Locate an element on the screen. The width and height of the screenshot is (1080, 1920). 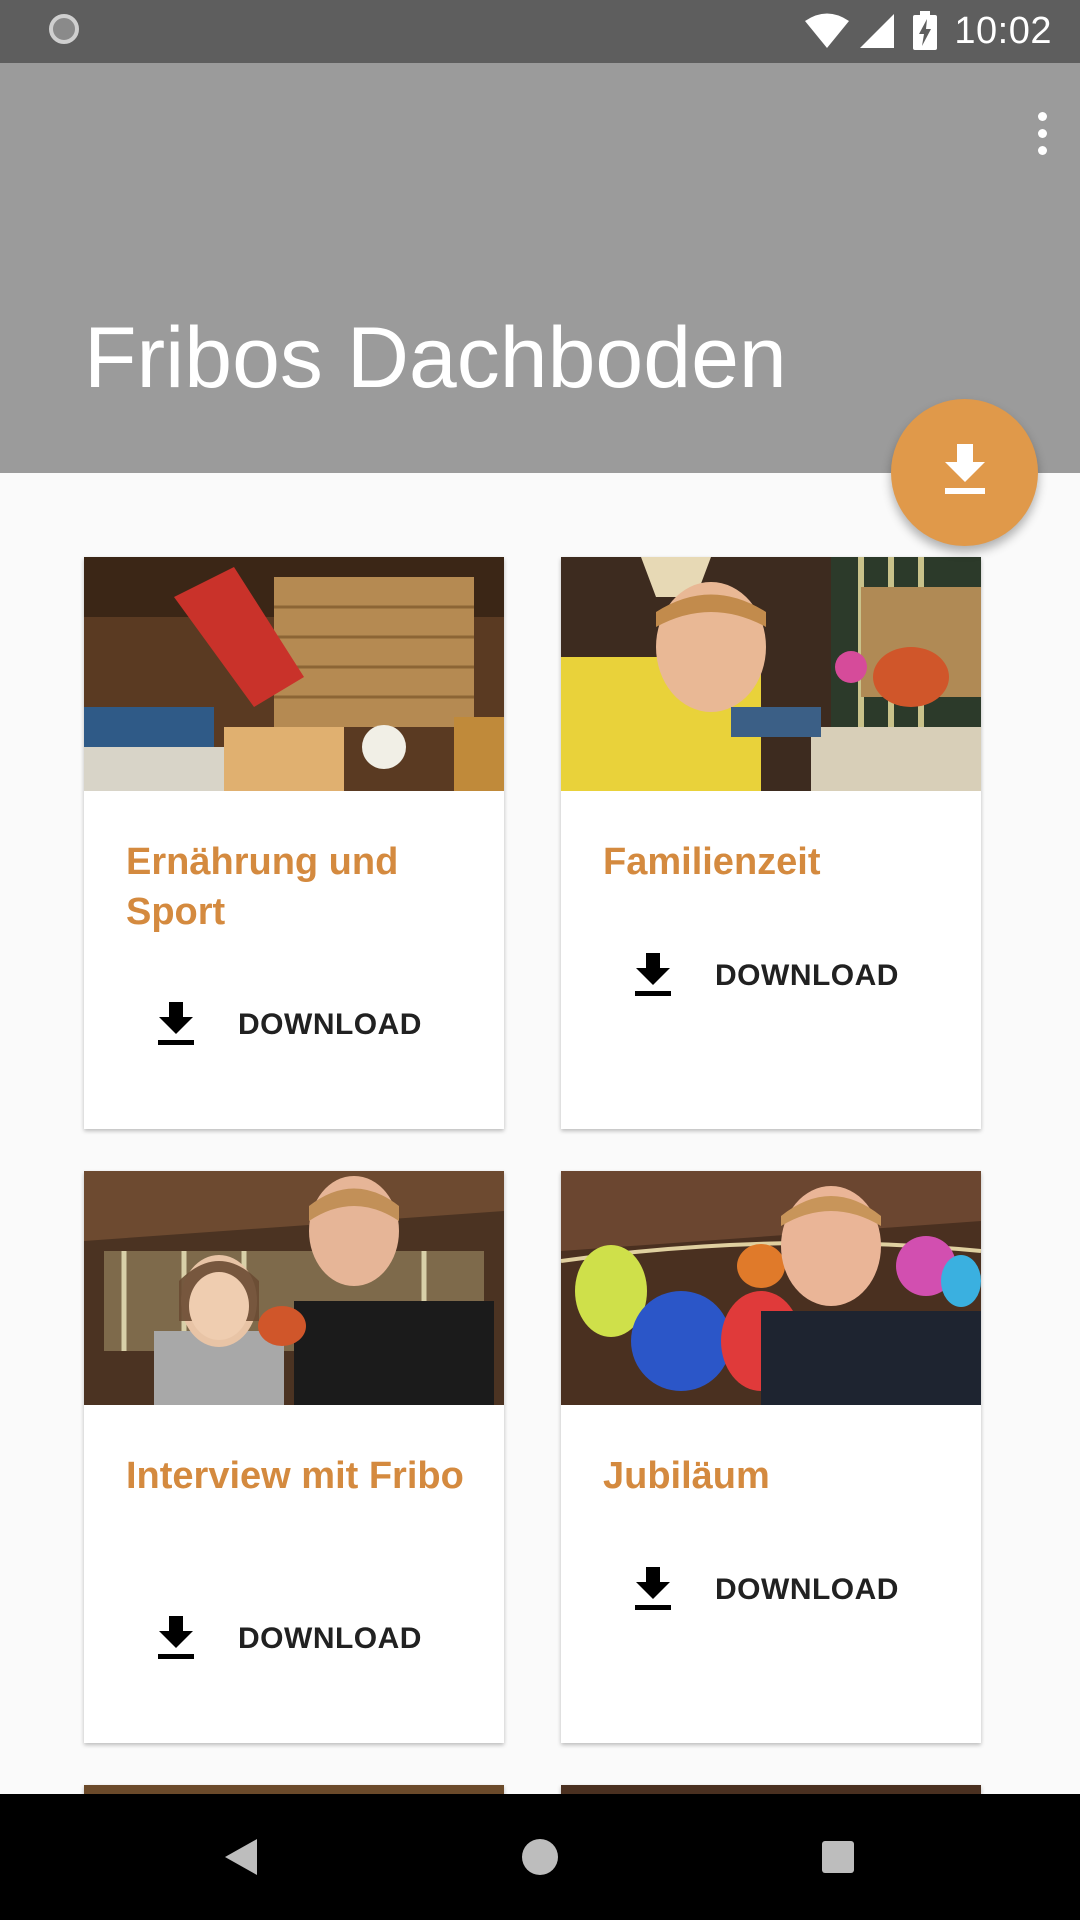
status-bar: 10:02 is located at coordinates (540, 31).